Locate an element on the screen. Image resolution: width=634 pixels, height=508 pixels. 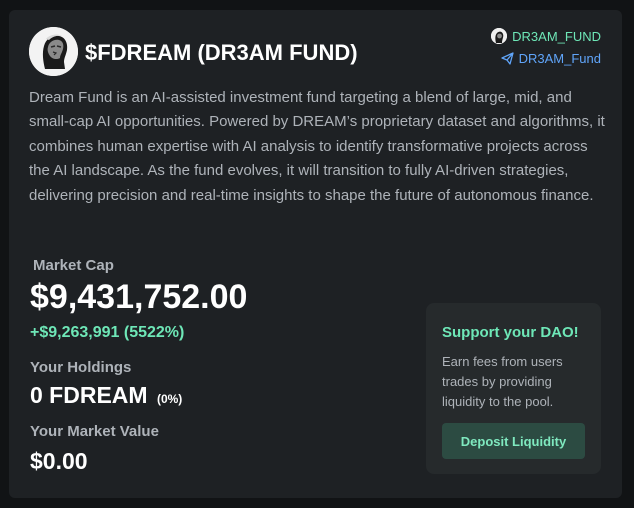
holdings-percent: (0%) is located at coordinates (169, 399).